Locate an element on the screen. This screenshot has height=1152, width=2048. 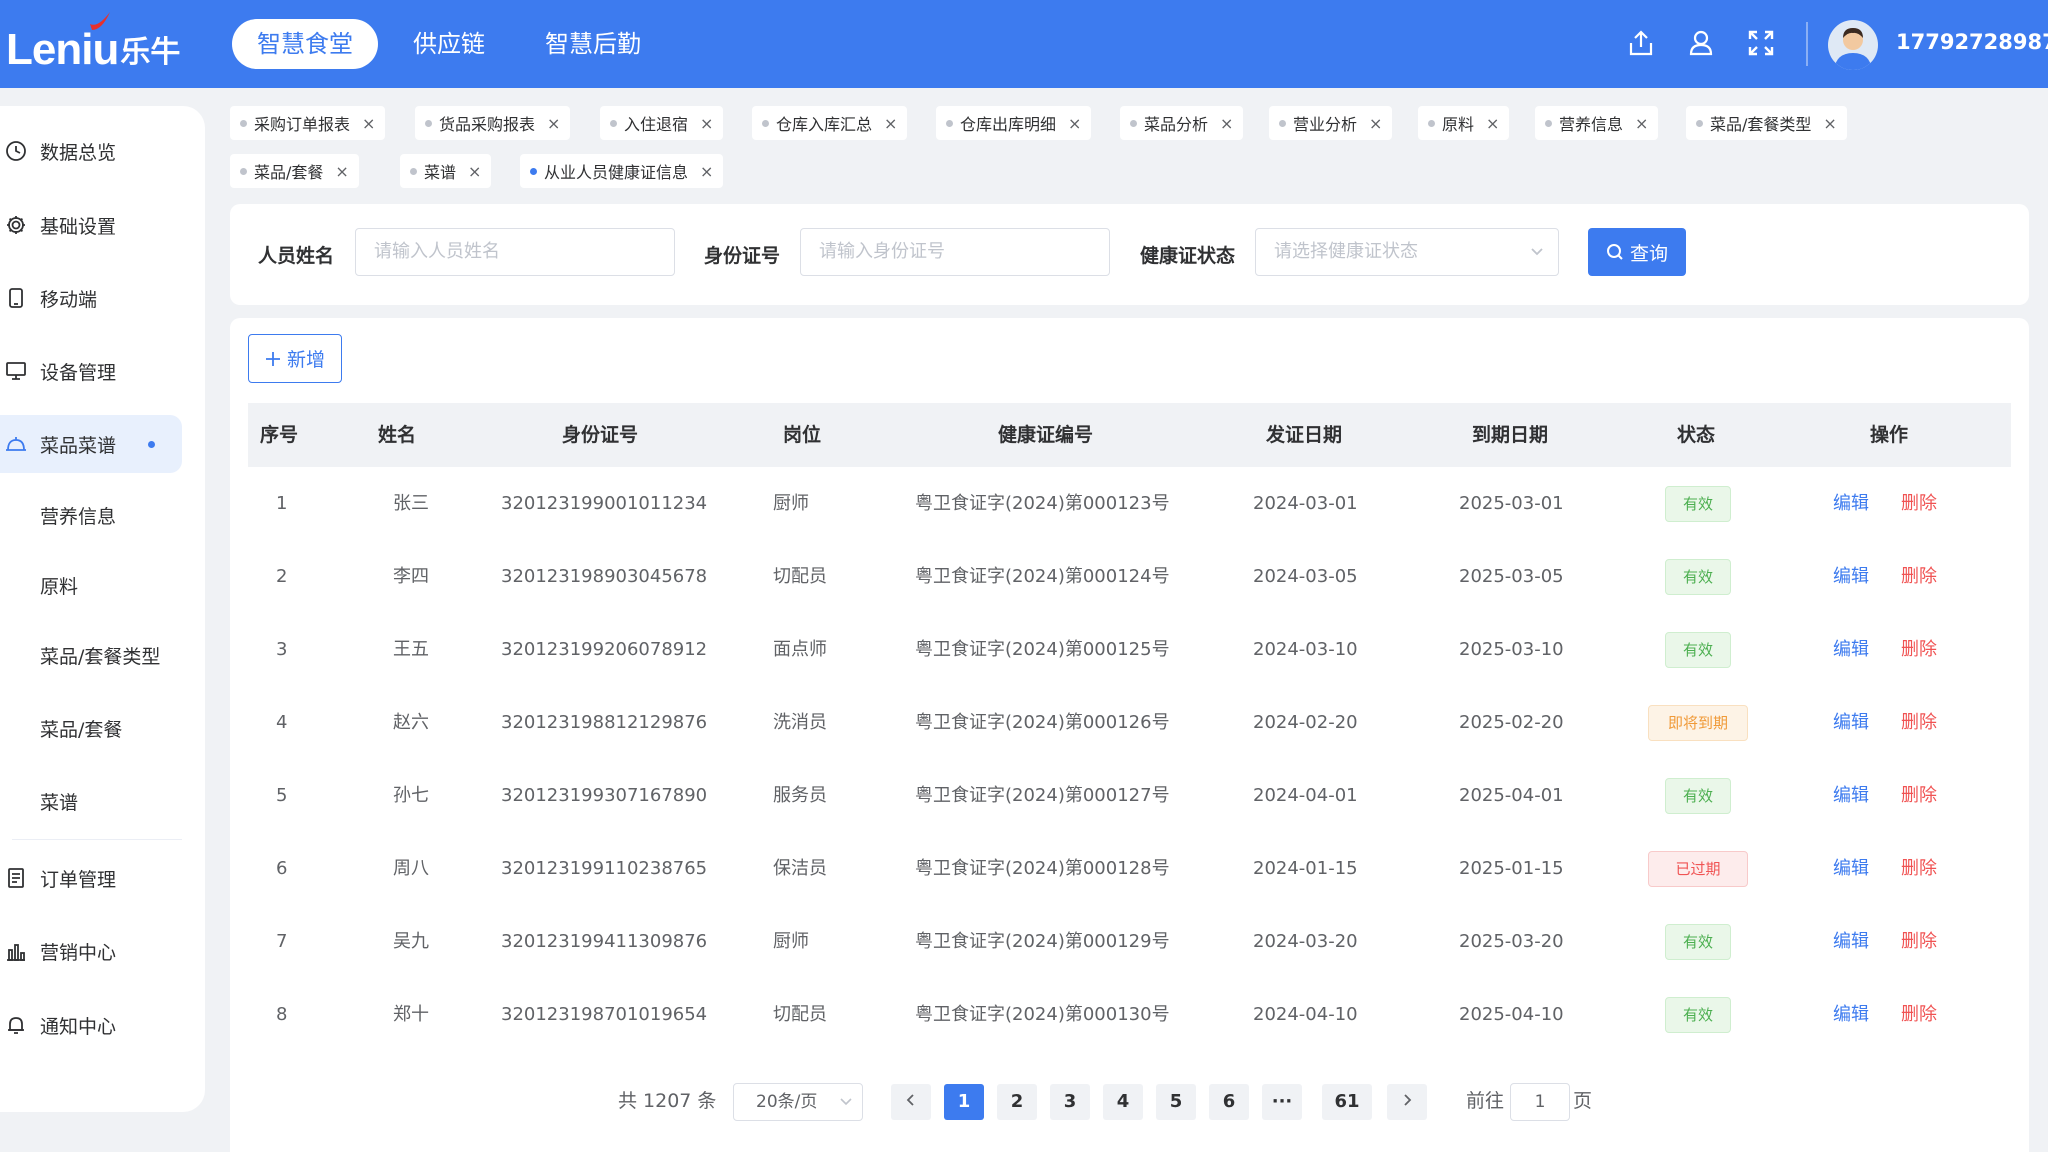
sidebar-item-label: 菜品菜谱 is located at coordinates (78, 445).